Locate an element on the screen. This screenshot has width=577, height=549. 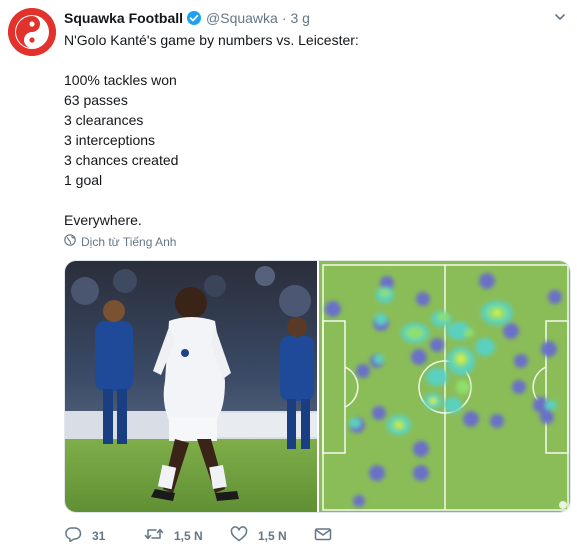
verified-badge-icon is located at coordinates (194, 18).